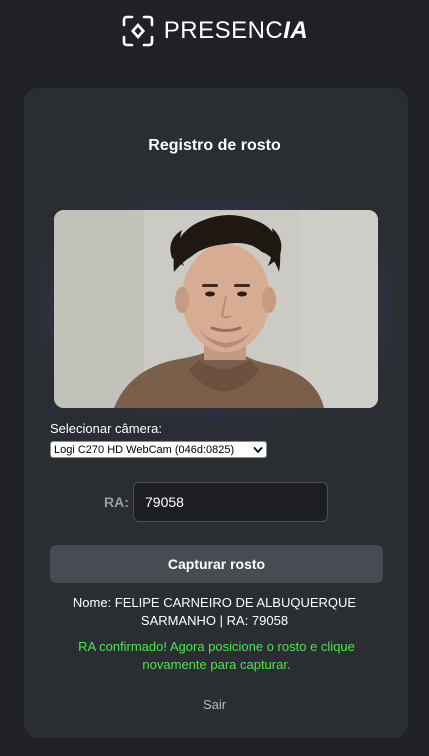 The width and height of the screenshot is (429, 756). Describe the element at coordinates (258, 449) in the screenshot. I see `chevron-down-icon` at that location.